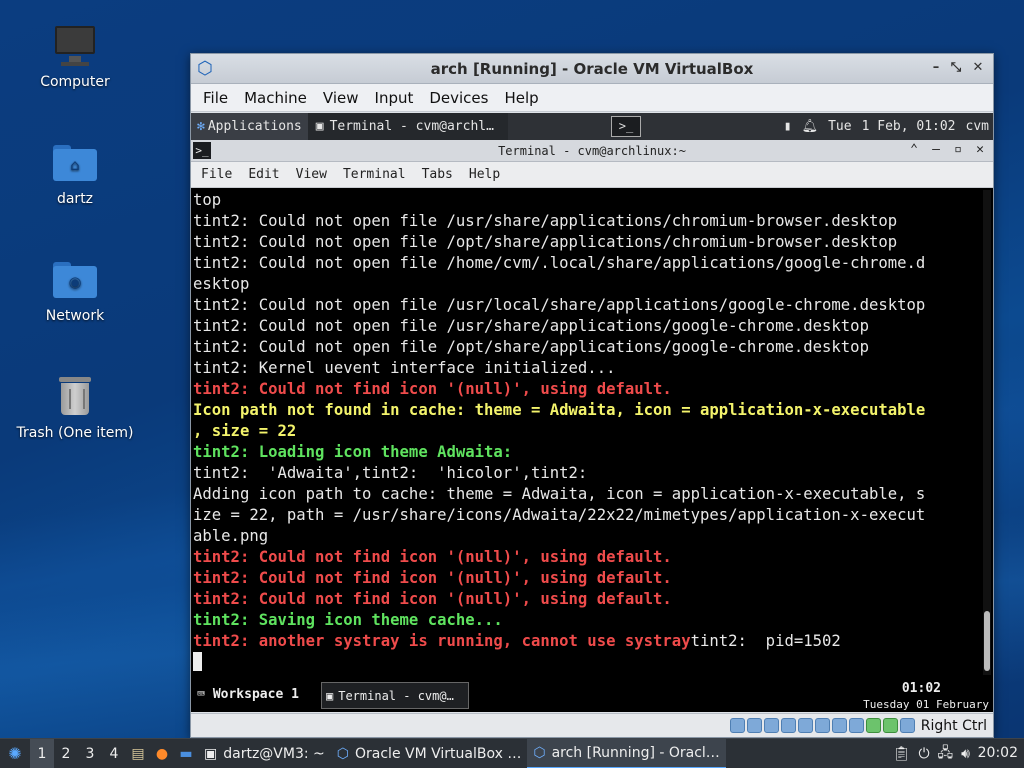 This screenshot has width=1024, height=768. Describe the element at coordinates (987, 641) in the screenshot. I see `scrollbar-thumb` at that location.